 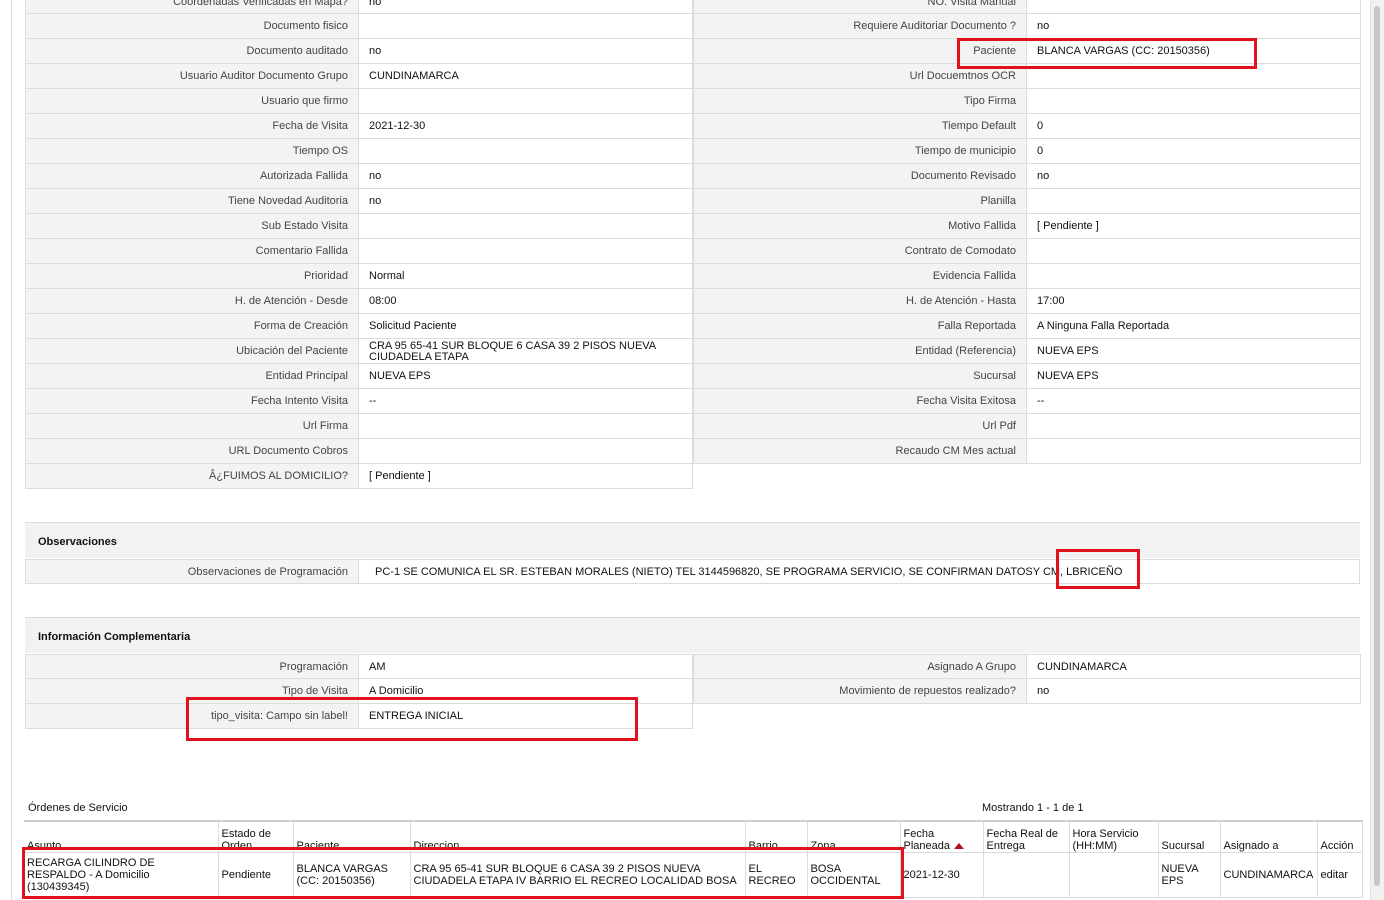 I want to click on field-label: Fecha de Visita, so click(x=192, y=126).